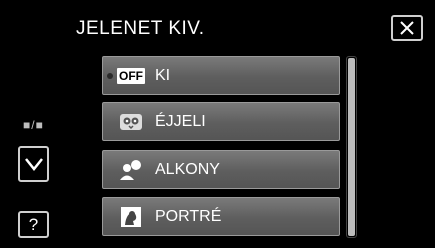 This screenshot has width=435, height=248. I want to click on sunset-icon, so click(131, 170).